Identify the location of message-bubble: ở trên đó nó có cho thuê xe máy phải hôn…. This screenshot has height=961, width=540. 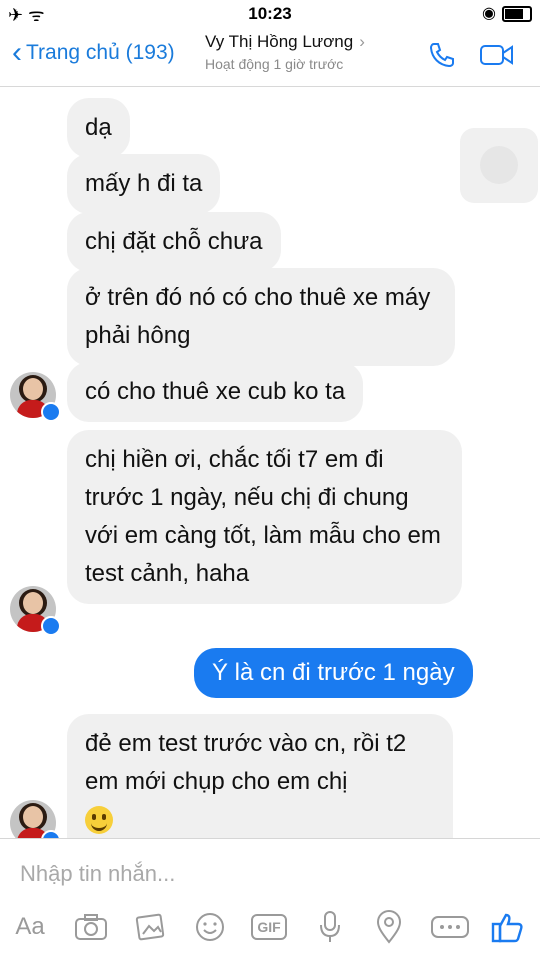
(261, 317).